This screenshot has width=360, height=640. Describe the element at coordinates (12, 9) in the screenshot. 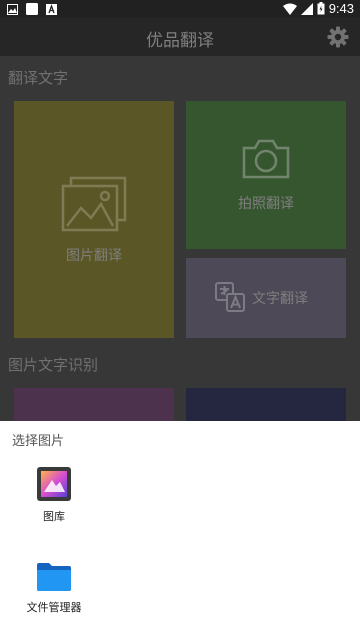

I see `image-notification-icon` at that location.